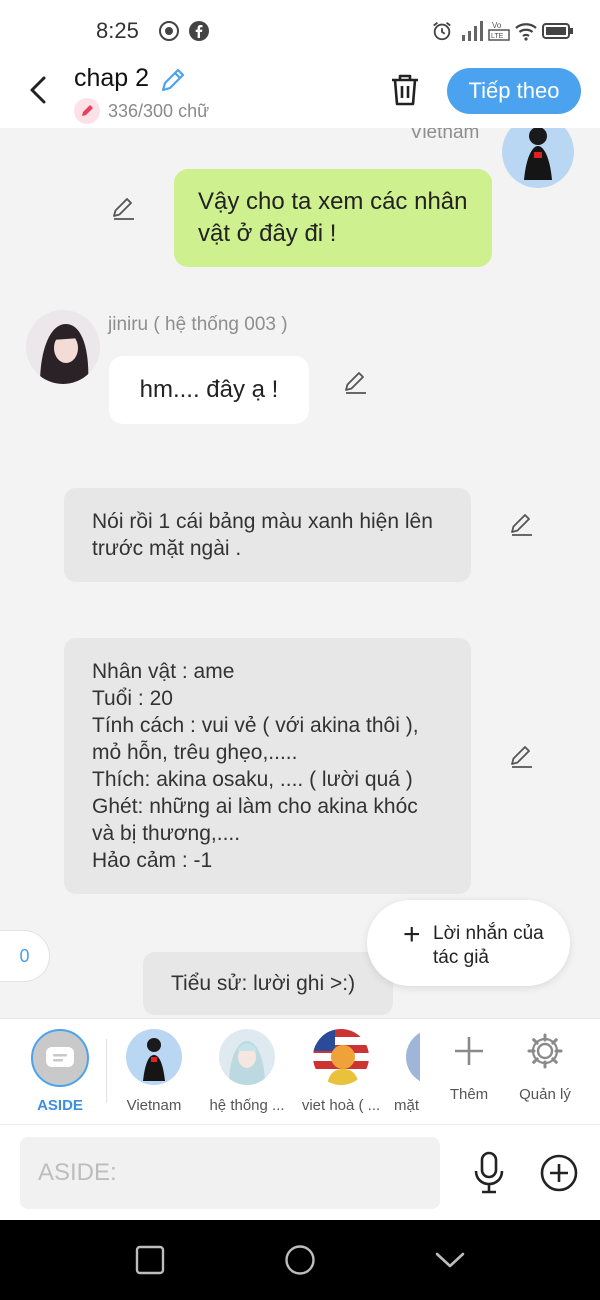  Describe the element at coordinates (497, 36) in the screenshot. I see `svg-text: LTE` at that location.